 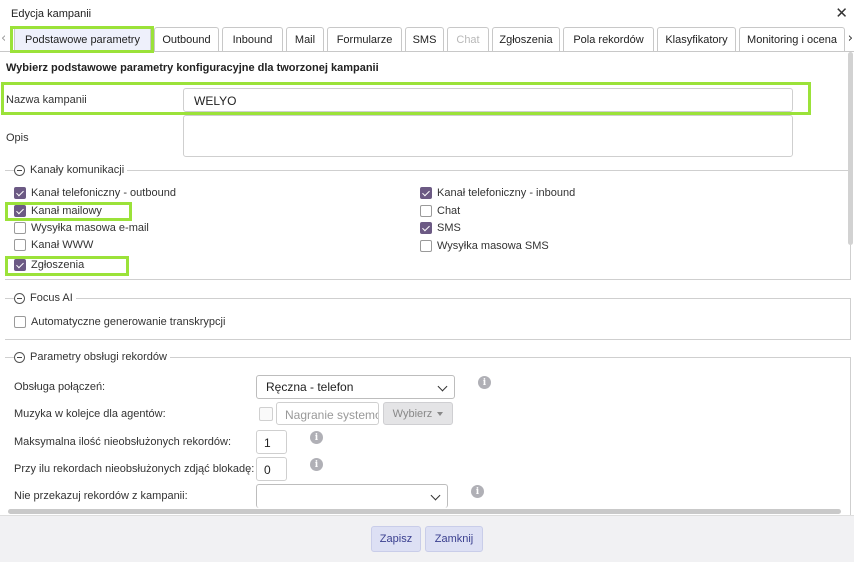 I want to click on tab-tickets: Zgłoszenia, so click(x=526, y=39).